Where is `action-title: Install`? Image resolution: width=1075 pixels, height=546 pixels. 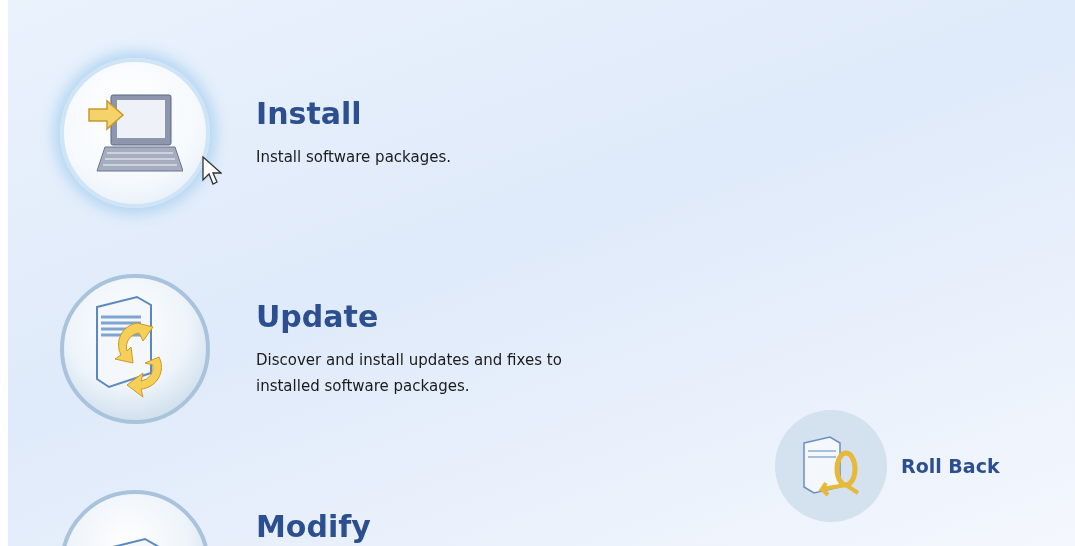 action-title: Install is located at coordinates (441, 113).